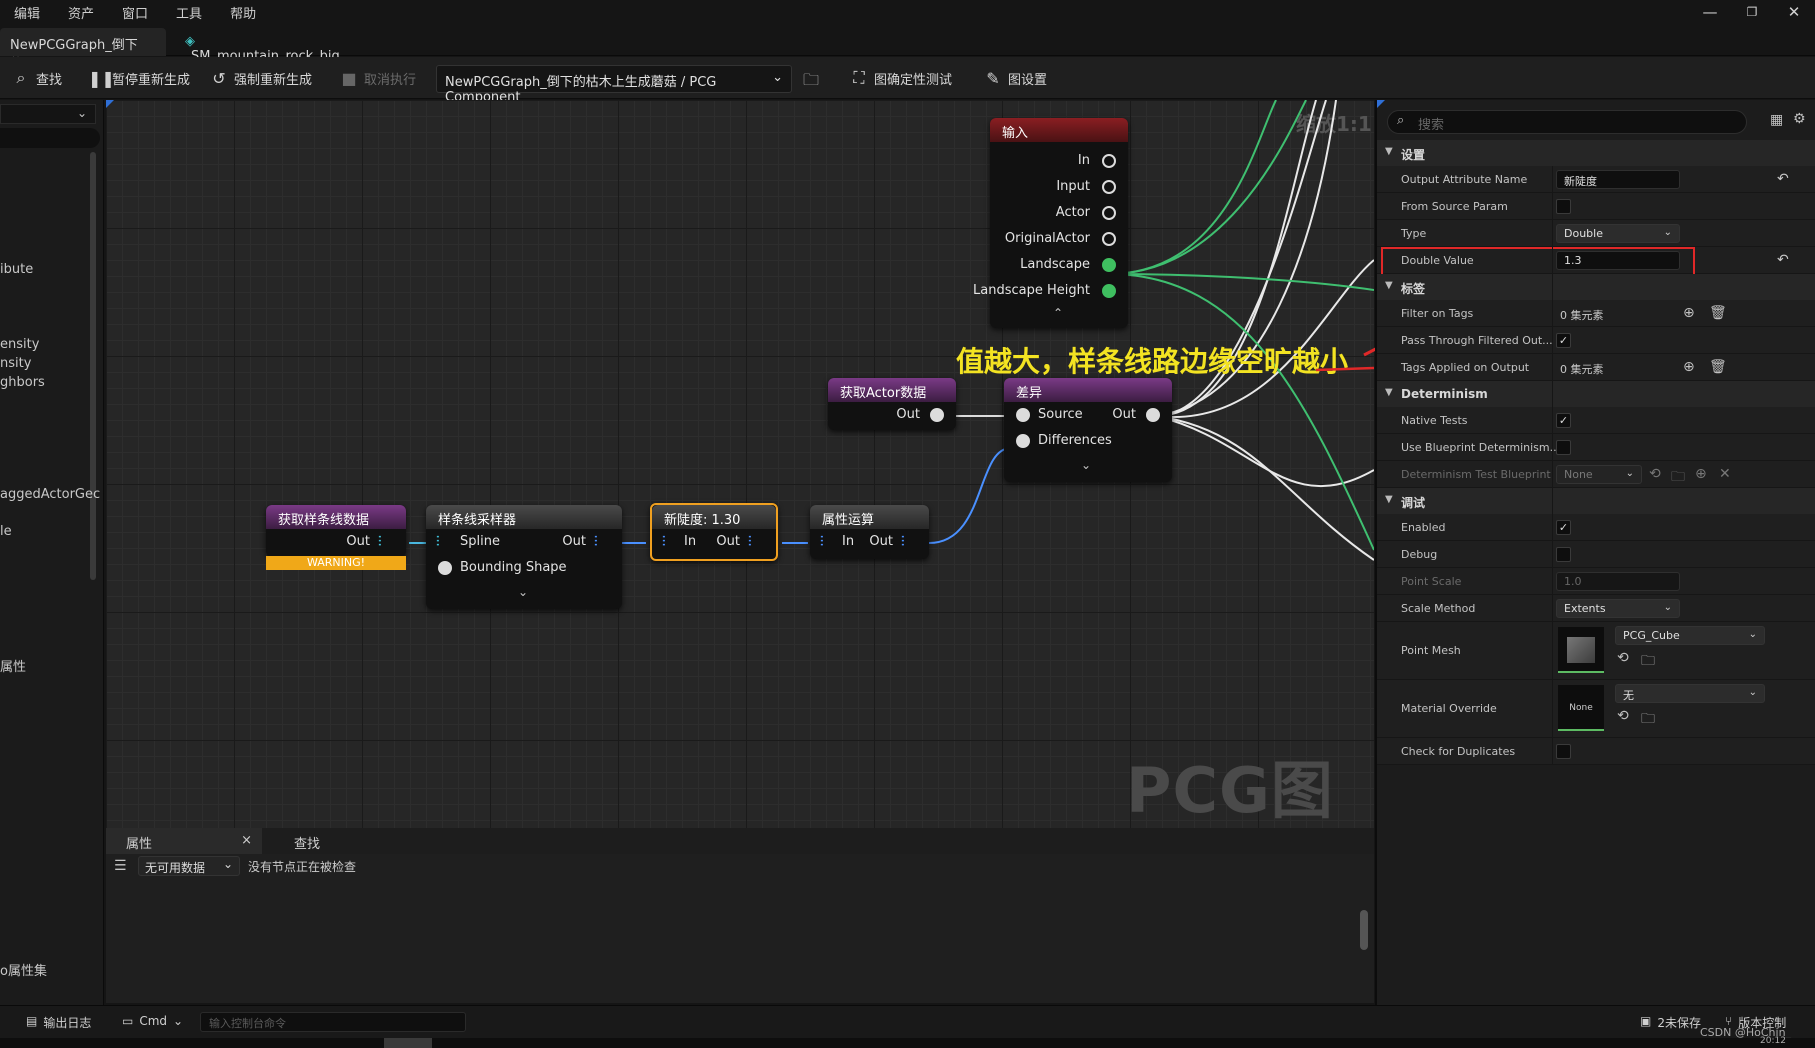 The width and height of the screenshot is (1815, 1048). I want to click on close-icon: ×, so click(246, 840).